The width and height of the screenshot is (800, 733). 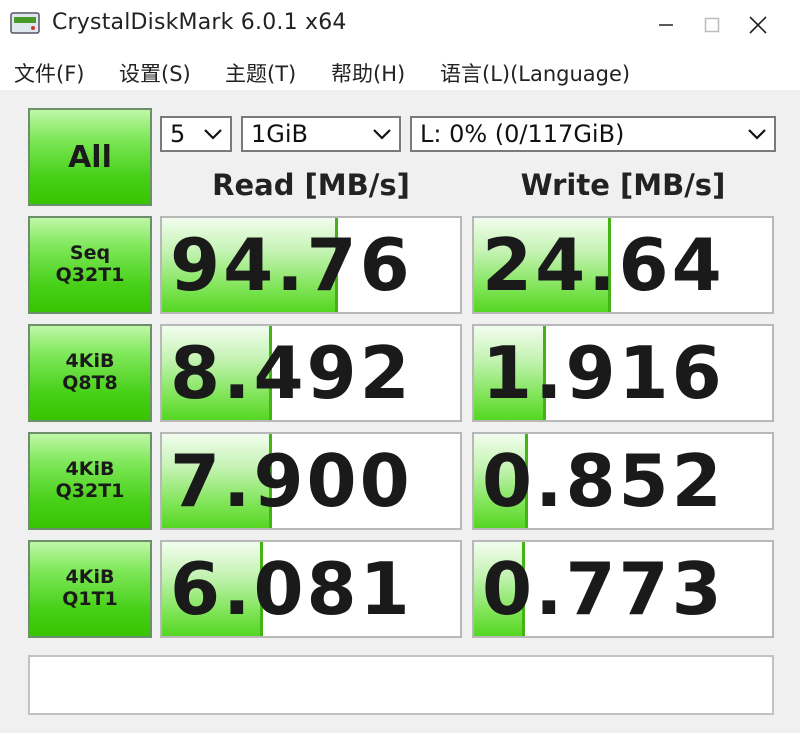 What do you see at coordinates (199, 22) in the screenshot?
I see `window-title: CrystalDiskMark 6.0.1 x64` at bounding box center [199, 22].